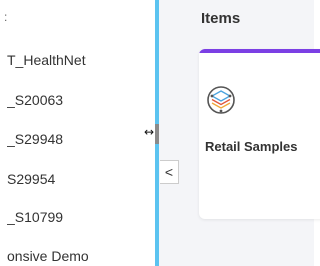  Describe the element at coordinates (221, 100) in the screenshot. I see `layers-icon` at that location.